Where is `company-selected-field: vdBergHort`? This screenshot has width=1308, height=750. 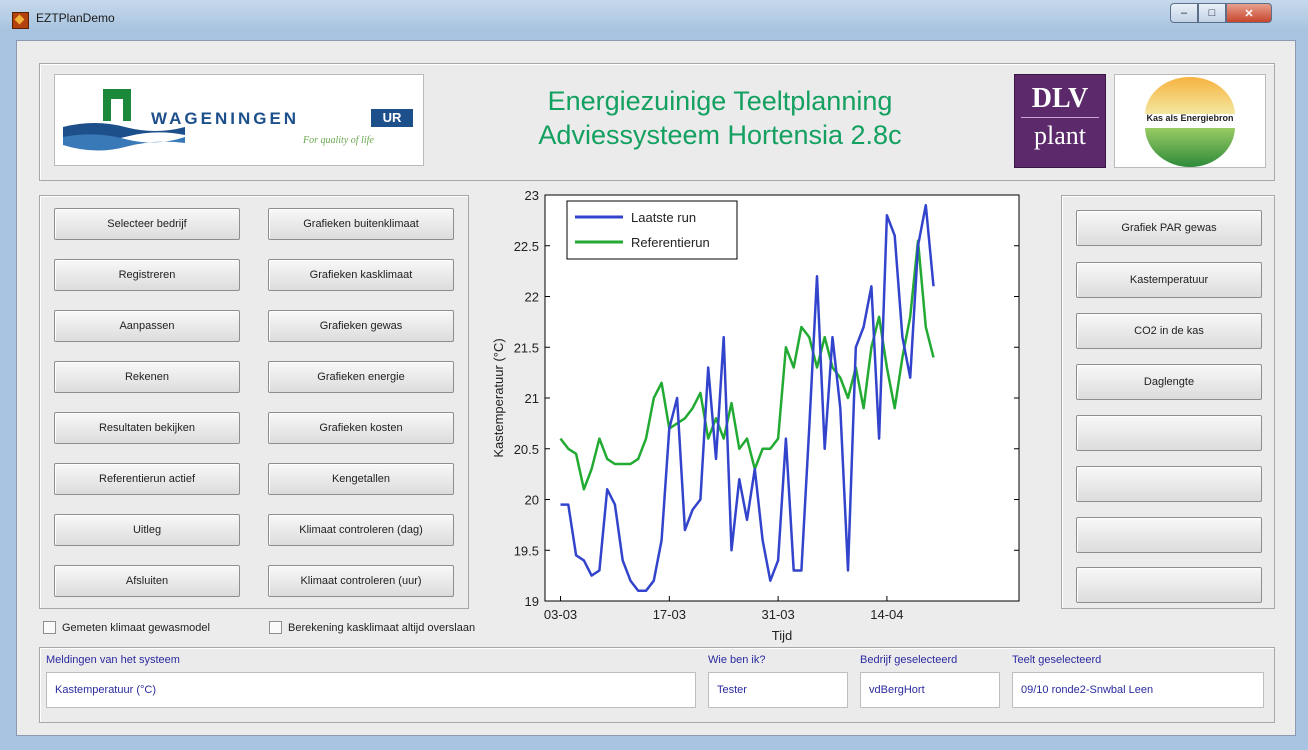 company-selected-field: vdBergHort is located at coordinates (930, 690).